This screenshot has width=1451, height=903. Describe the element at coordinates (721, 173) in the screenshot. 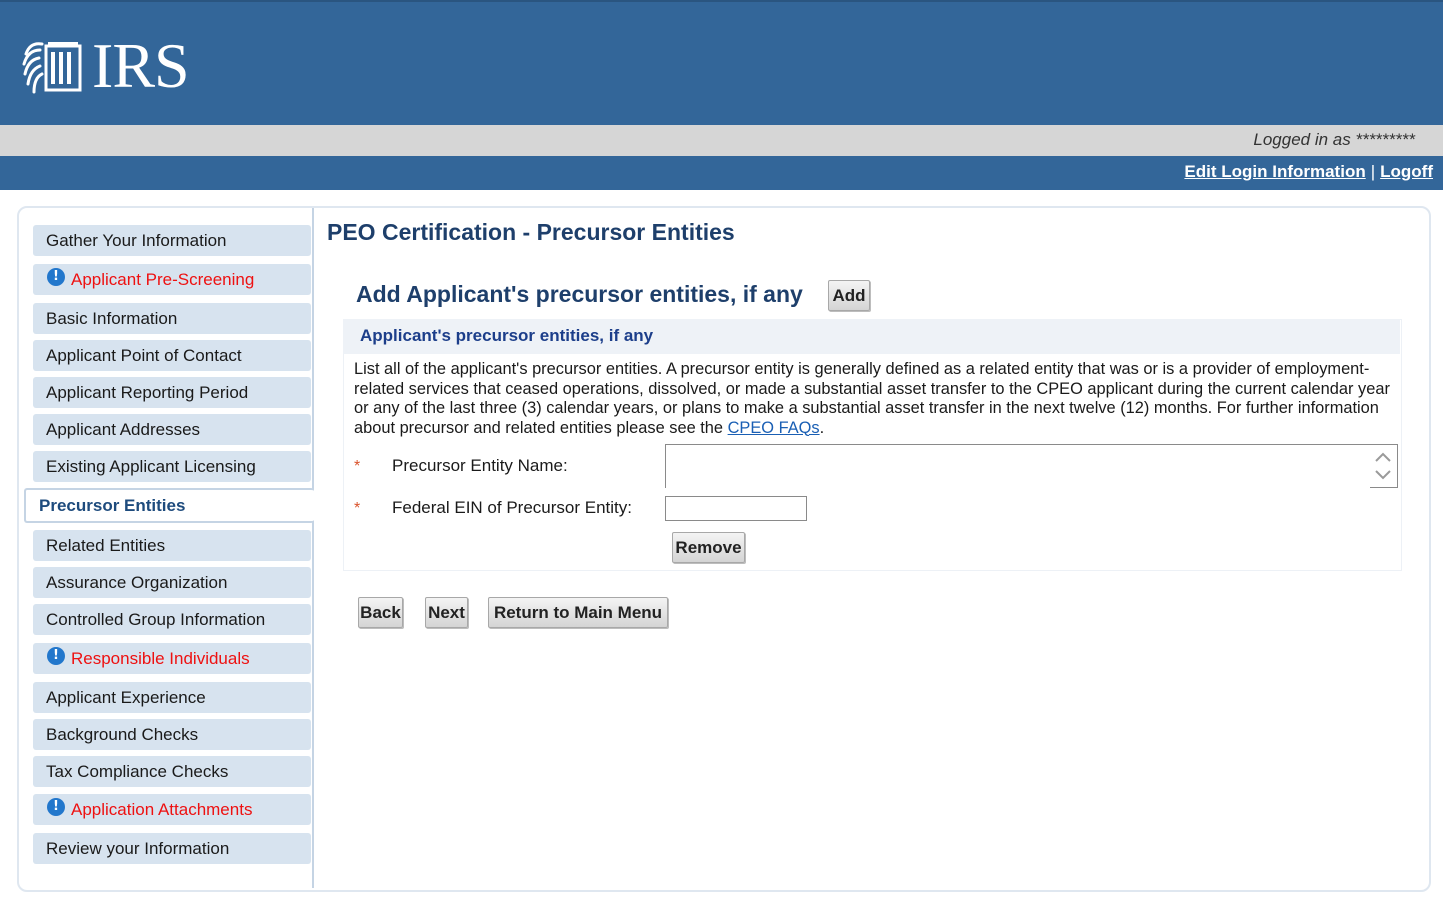

I see `account-link-bar: Edit Login Information | Logoff` at that location.